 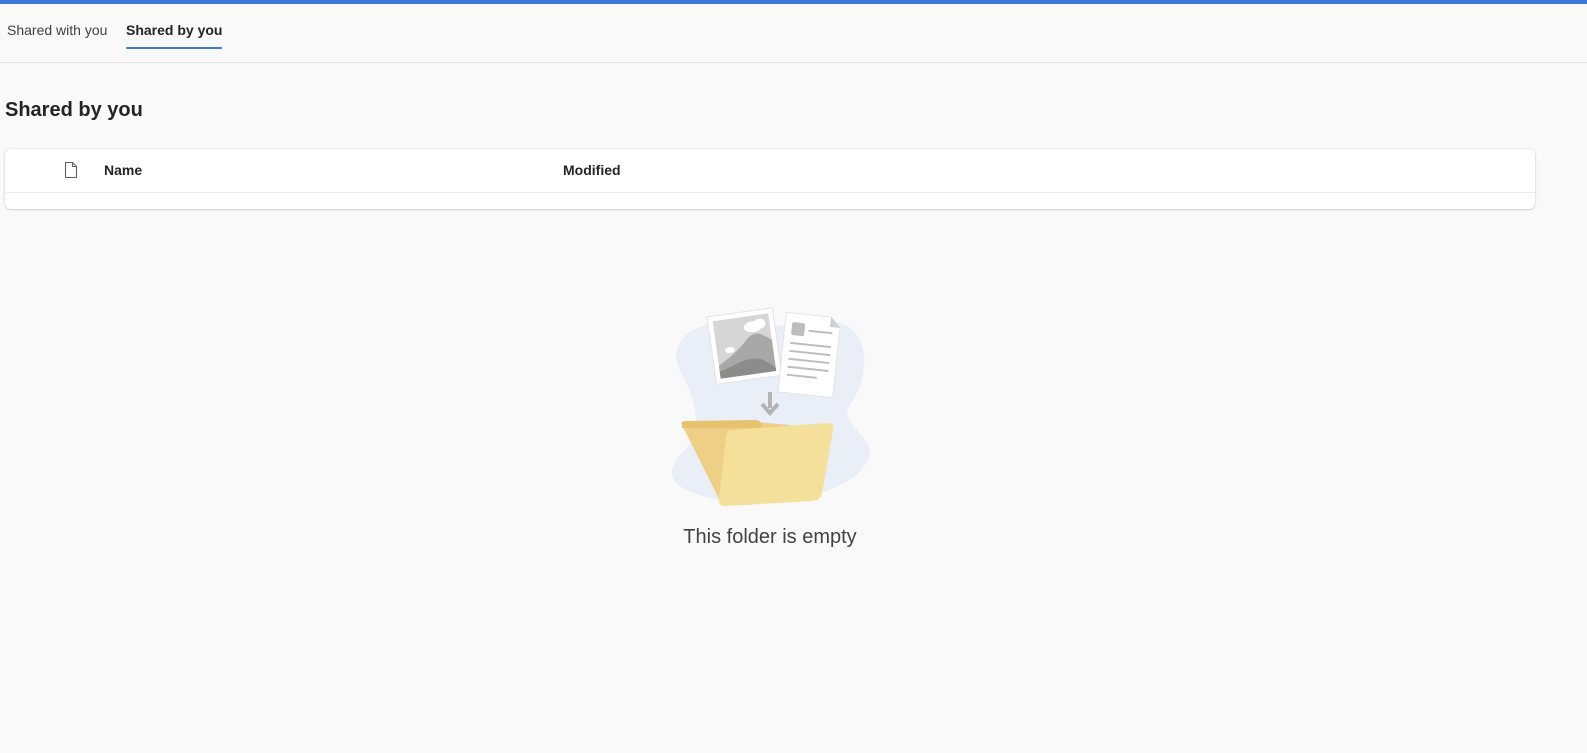 What do you see at coordinates (592, 170) in the screenshot?
I see `column-header-modified: Modified` at bounding box center [592, 170].